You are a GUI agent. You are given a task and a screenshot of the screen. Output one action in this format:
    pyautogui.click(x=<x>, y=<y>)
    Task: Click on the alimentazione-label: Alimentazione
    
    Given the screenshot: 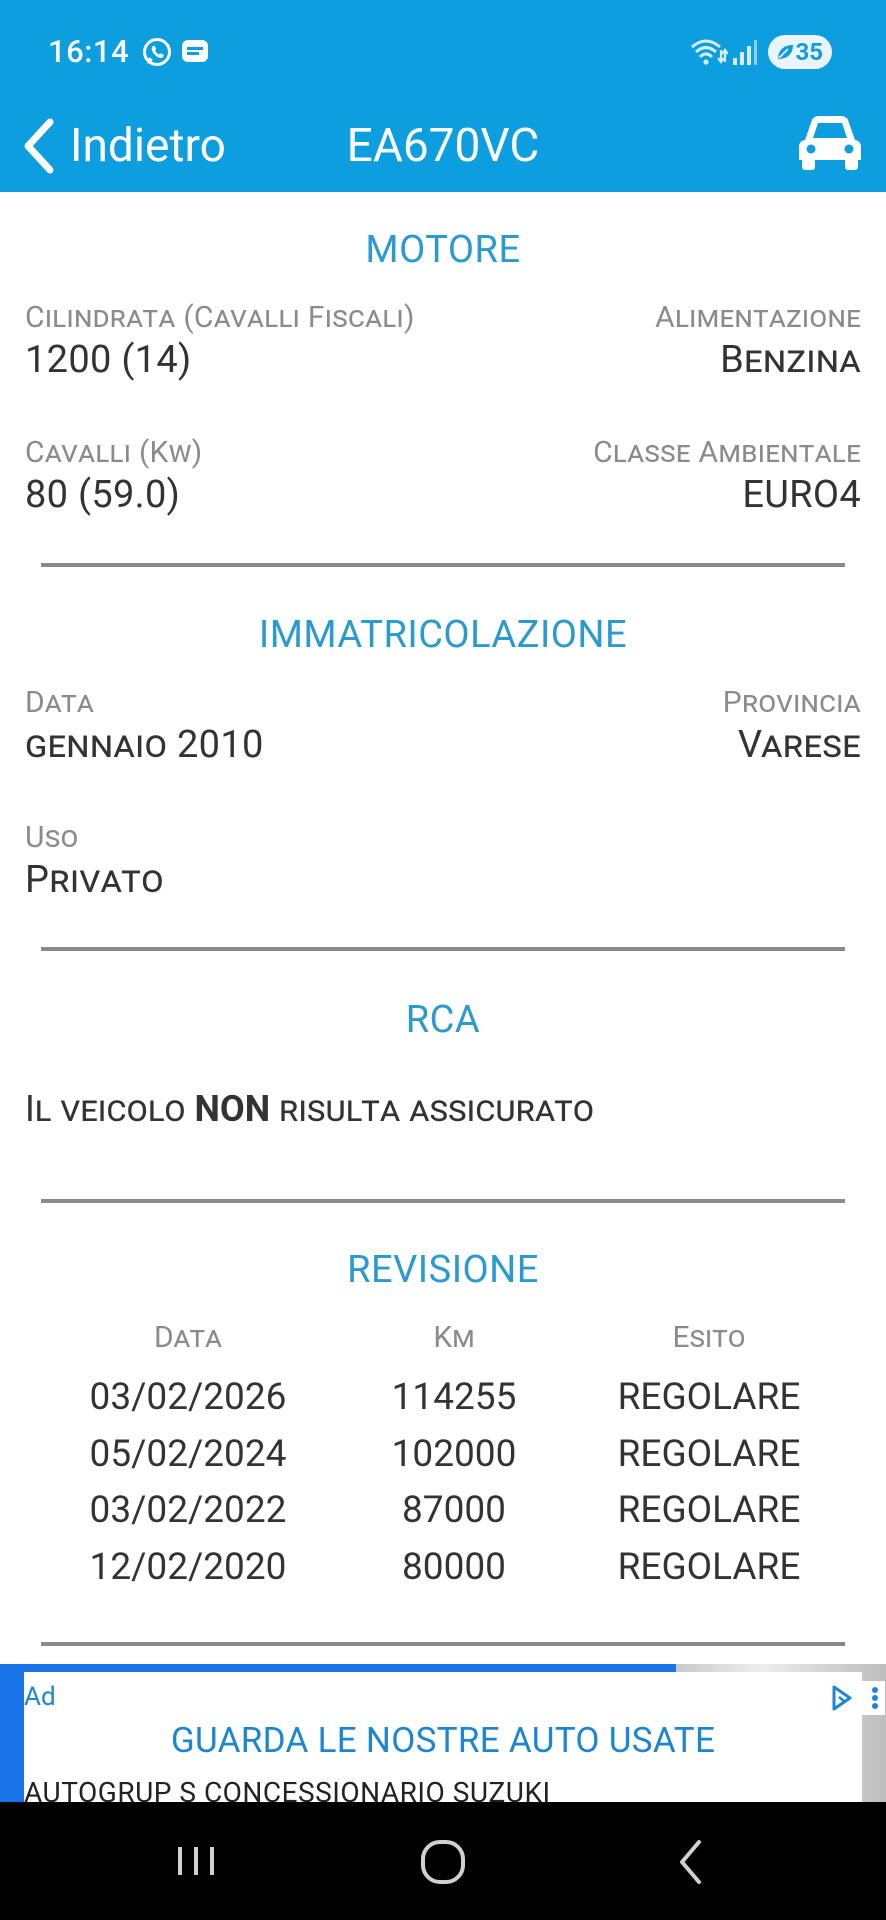 What is the action you would take?
    pyautogui.click(x=758, y=317)
    